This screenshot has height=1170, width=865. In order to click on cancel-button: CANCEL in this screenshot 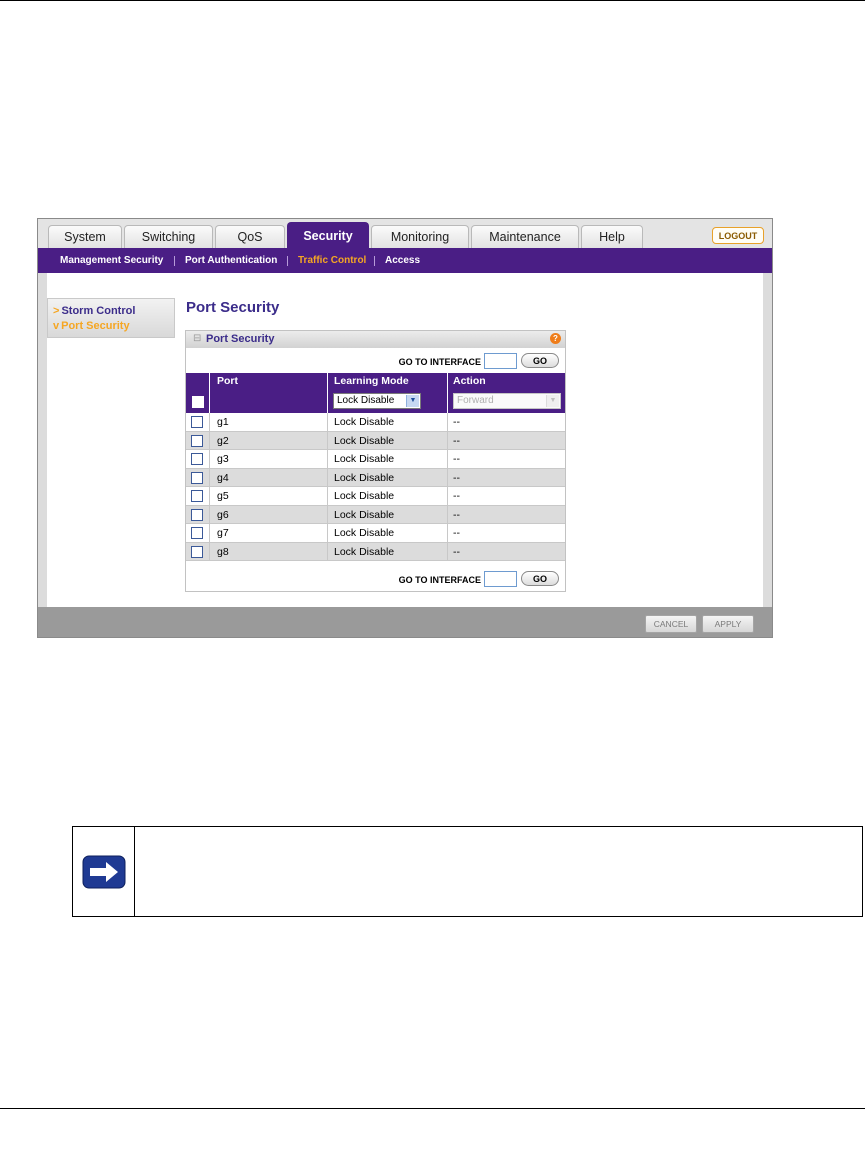, I will do `click(671, 624)`.